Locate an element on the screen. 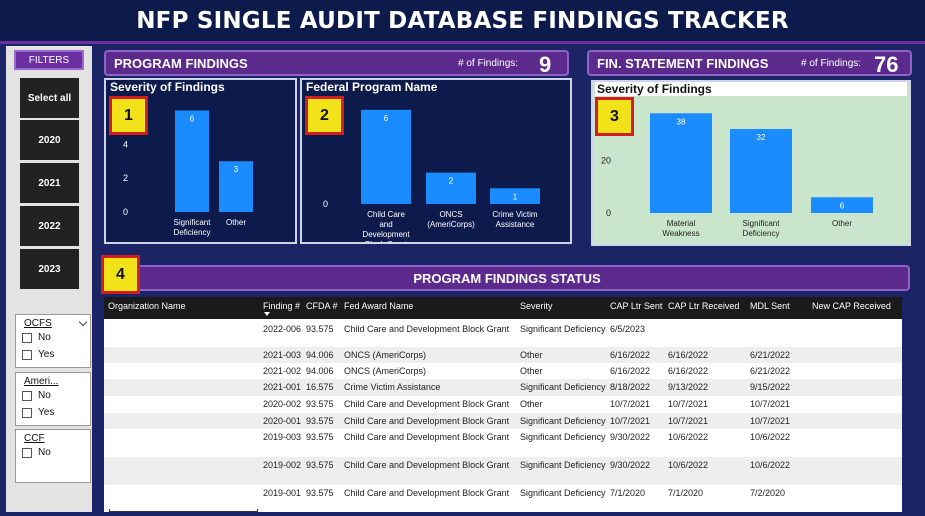 The height and width of the screenshot is (516, 925). table-cell: 9/15/2022 is located at coordinates (770, 387).